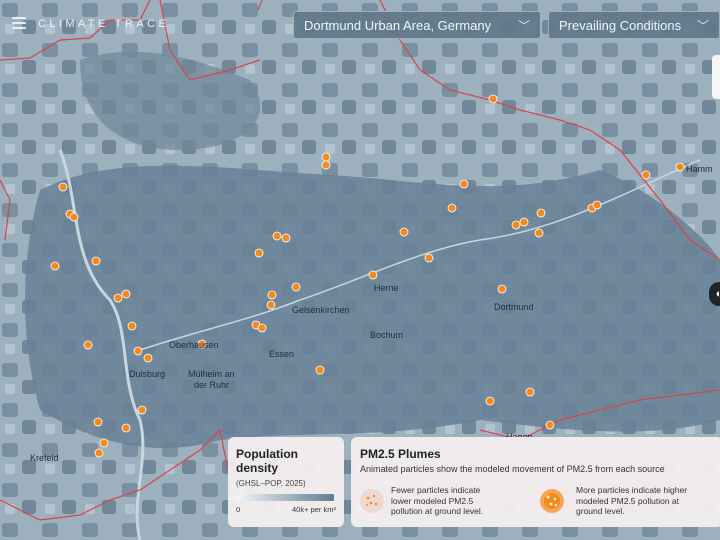 The image size is (720, 540). What do you see at coordinates (285, 497) in the screenshot?
I see `density-gradient` at bounding box center [285, 497].